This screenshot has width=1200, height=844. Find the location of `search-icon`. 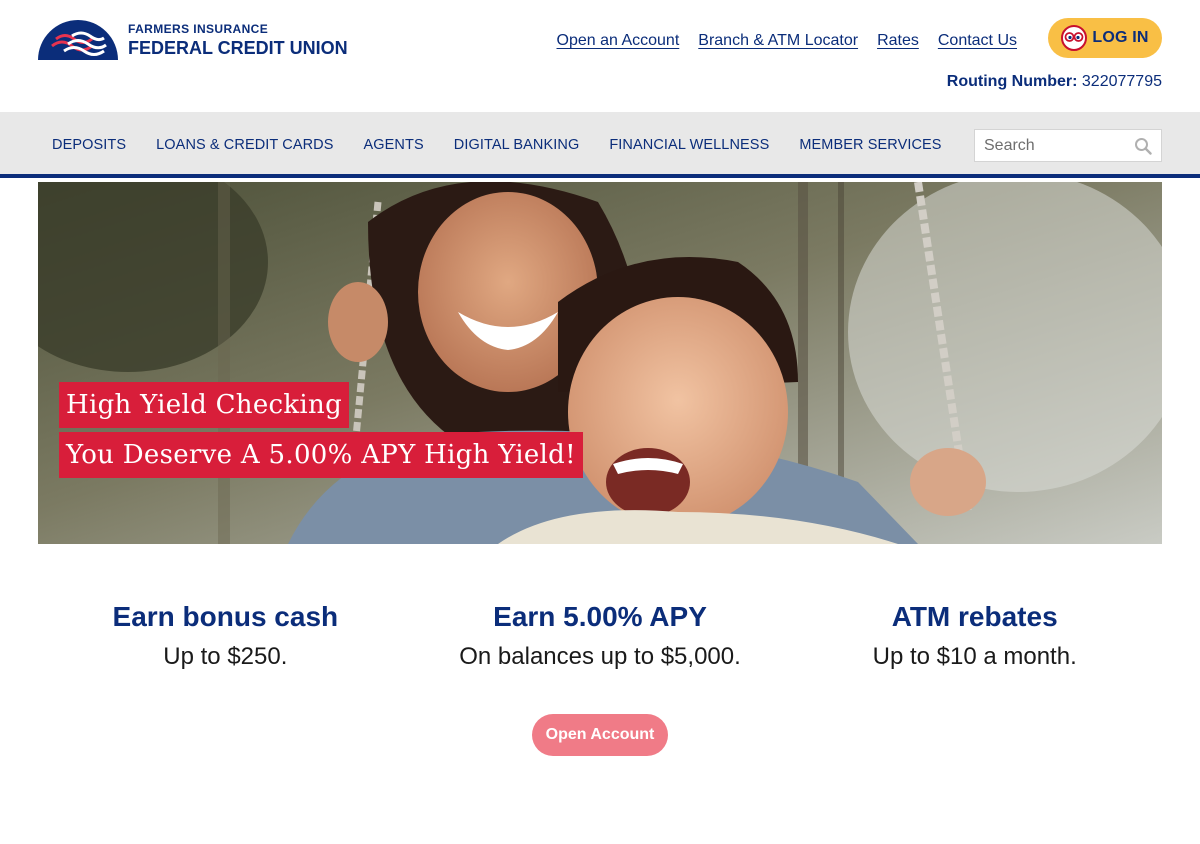

search-icon is located at coordinates (1143, 146).